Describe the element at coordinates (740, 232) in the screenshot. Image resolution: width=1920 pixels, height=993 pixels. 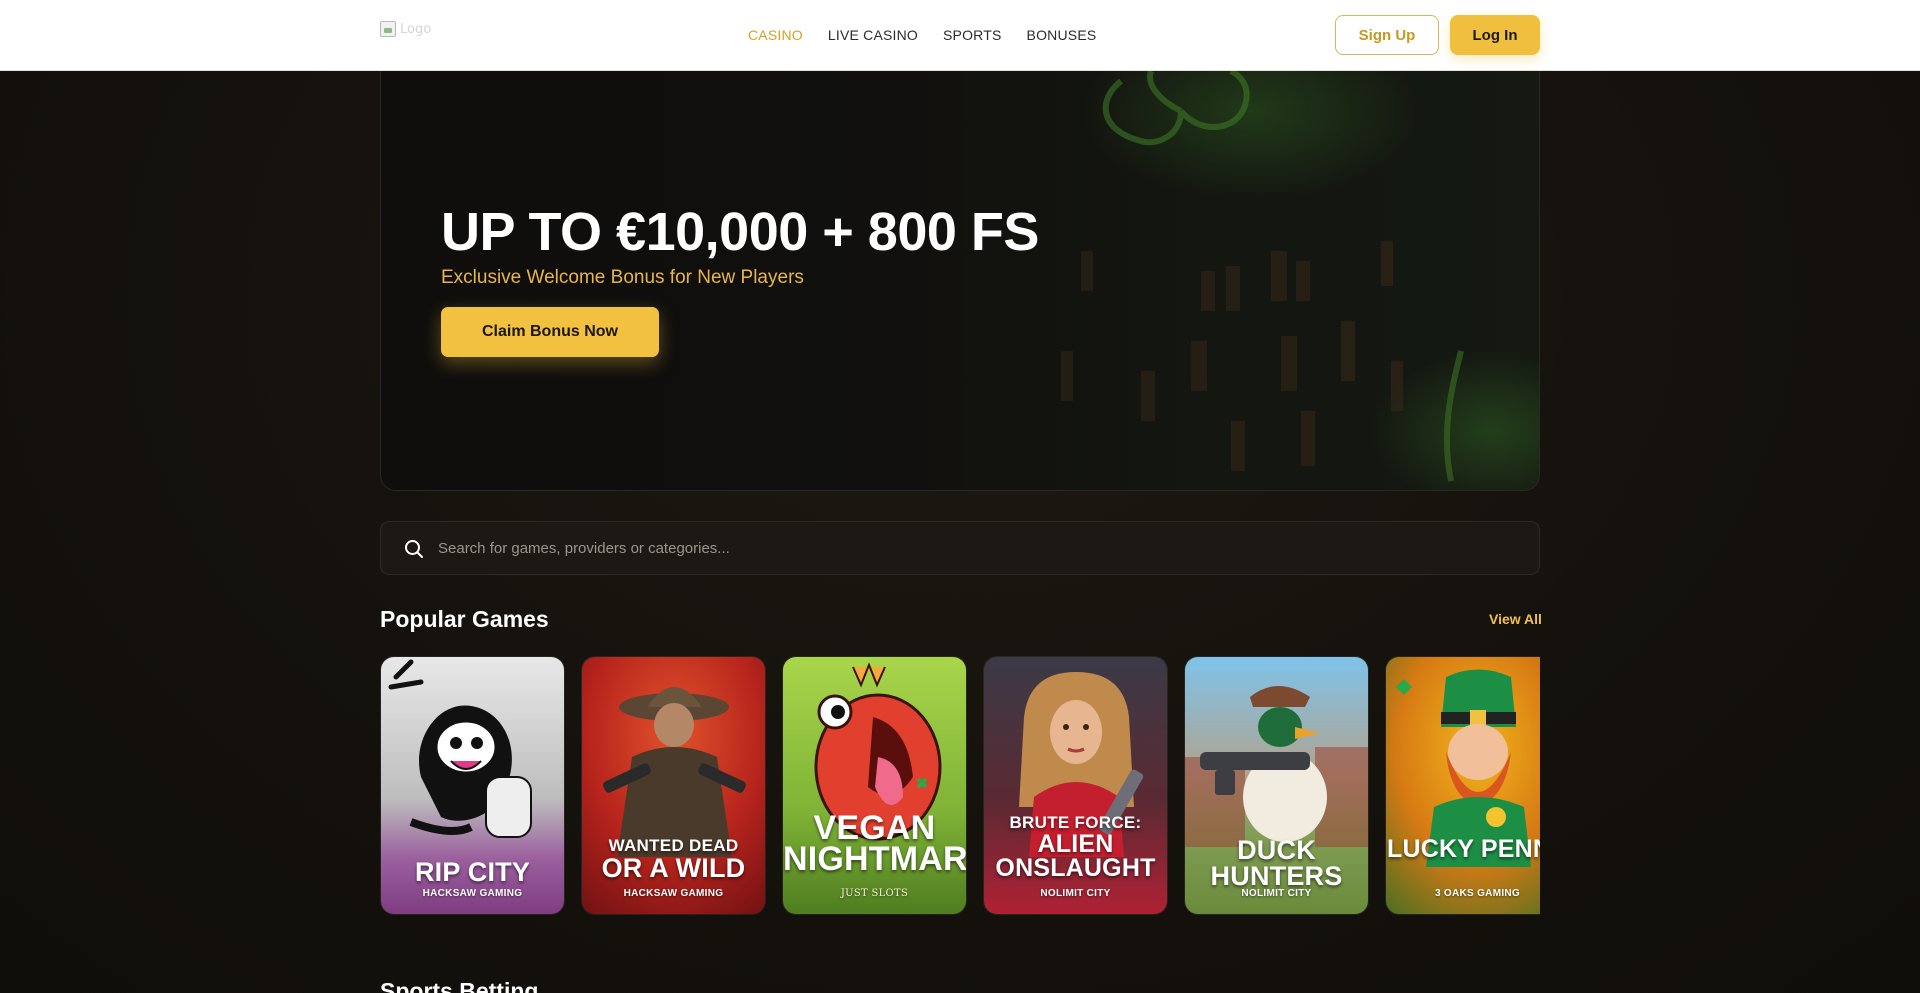
I see `hero-title: UP TO €10,000 + 800 FS` at that location.